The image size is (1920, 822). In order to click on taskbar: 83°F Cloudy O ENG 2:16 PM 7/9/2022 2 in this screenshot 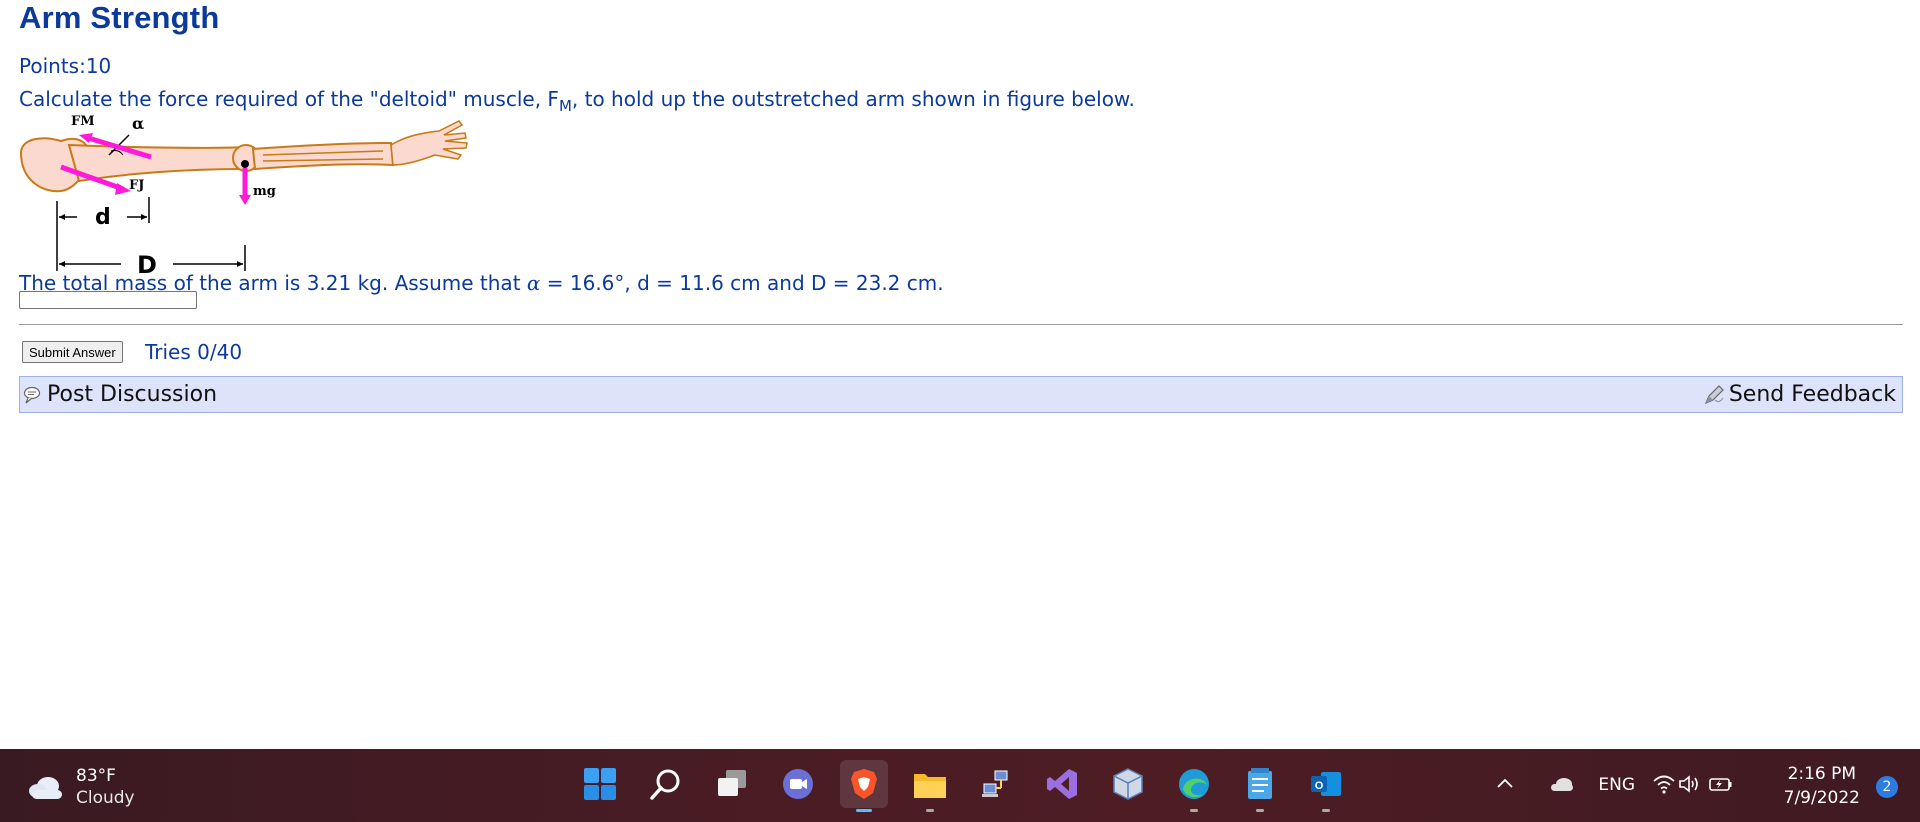, I will do `click(960, 785)`.